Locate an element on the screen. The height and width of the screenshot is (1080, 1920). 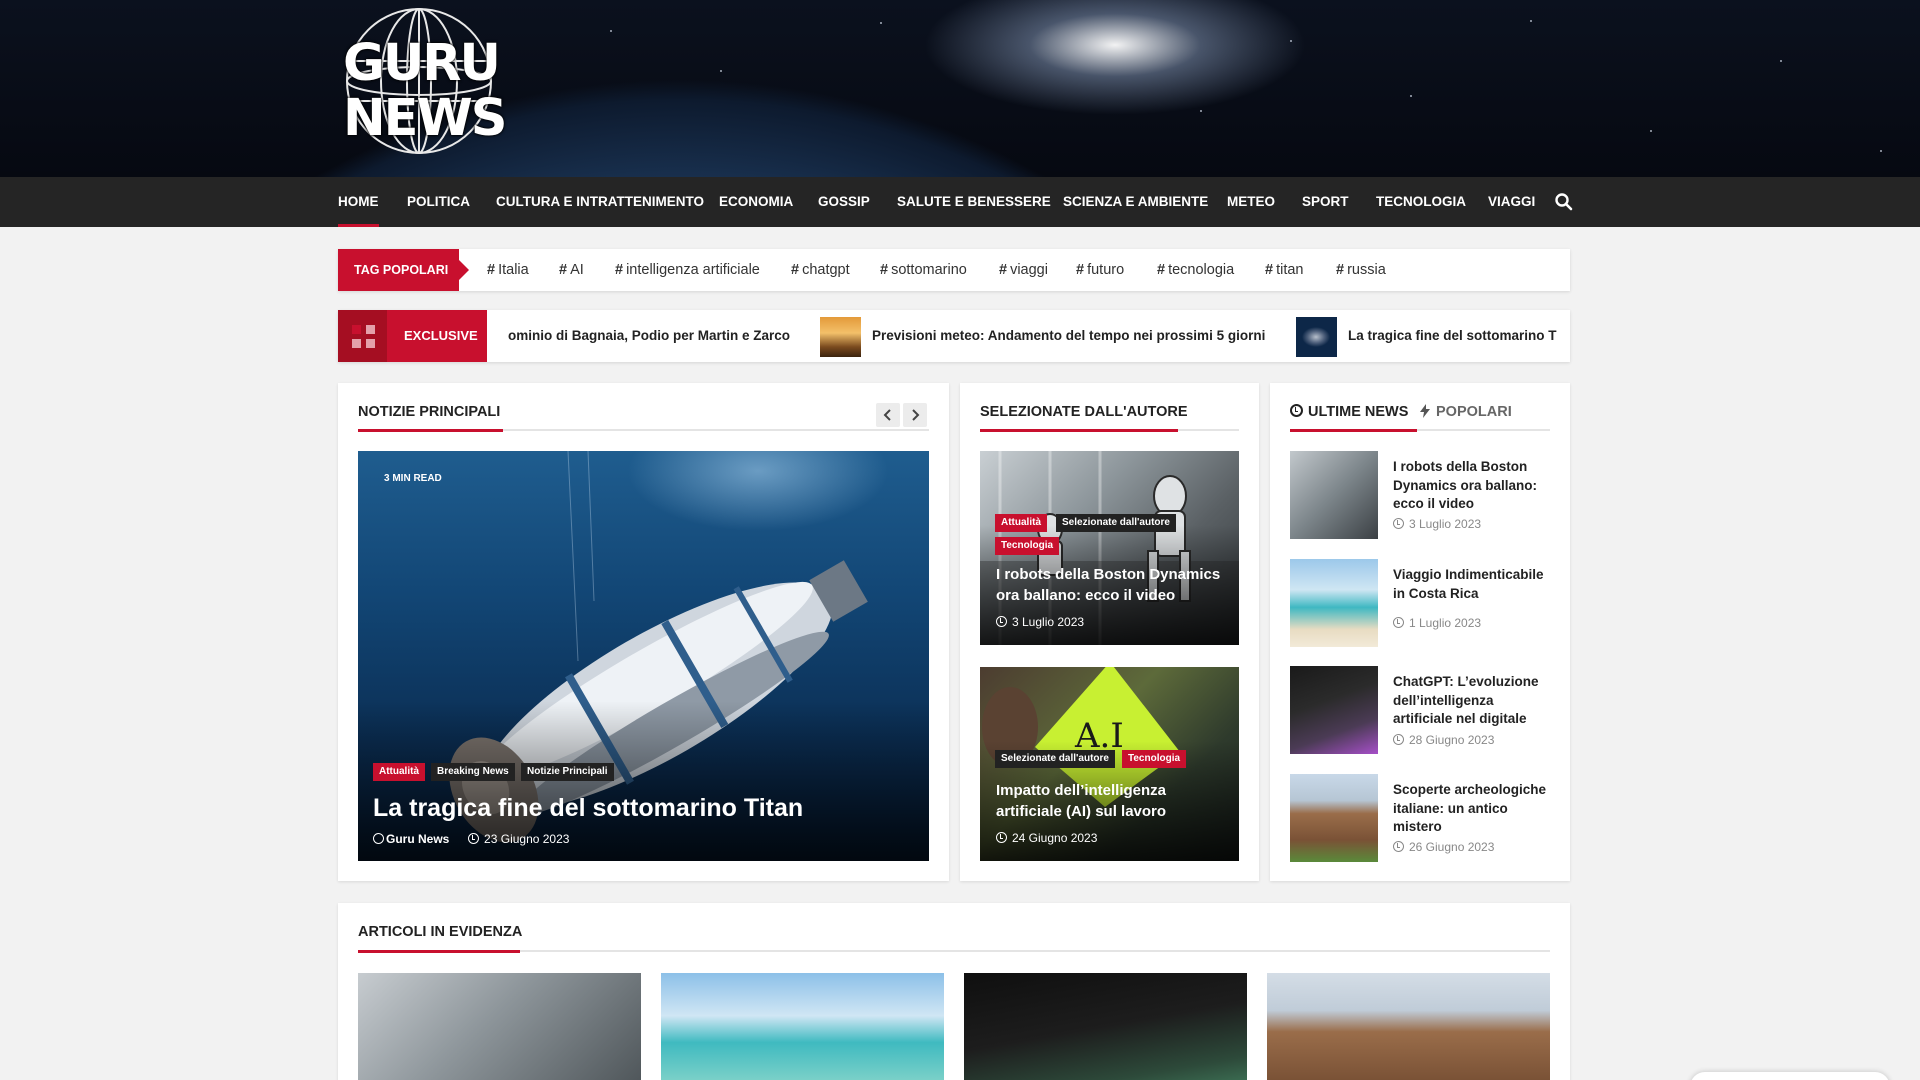
nav-item-politica: Politica is located at coordinates (438, 202).